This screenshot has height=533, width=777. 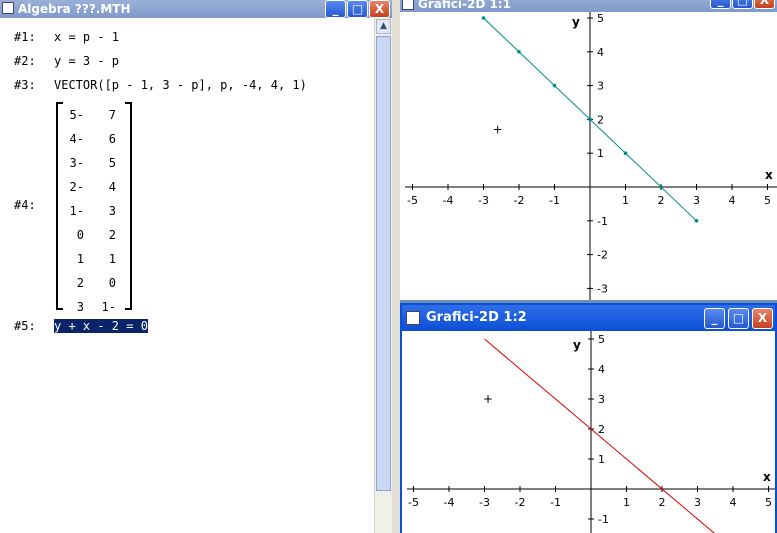 I want to click on window-divider, so click(x=396, y=266).